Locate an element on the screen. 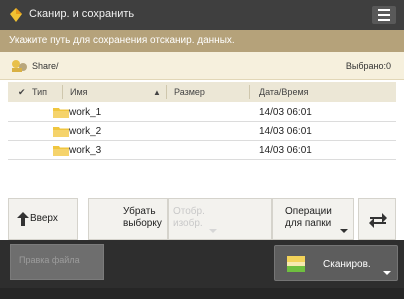  title-bar: Сканир. и сохранить is located at coordinates (202, 15).